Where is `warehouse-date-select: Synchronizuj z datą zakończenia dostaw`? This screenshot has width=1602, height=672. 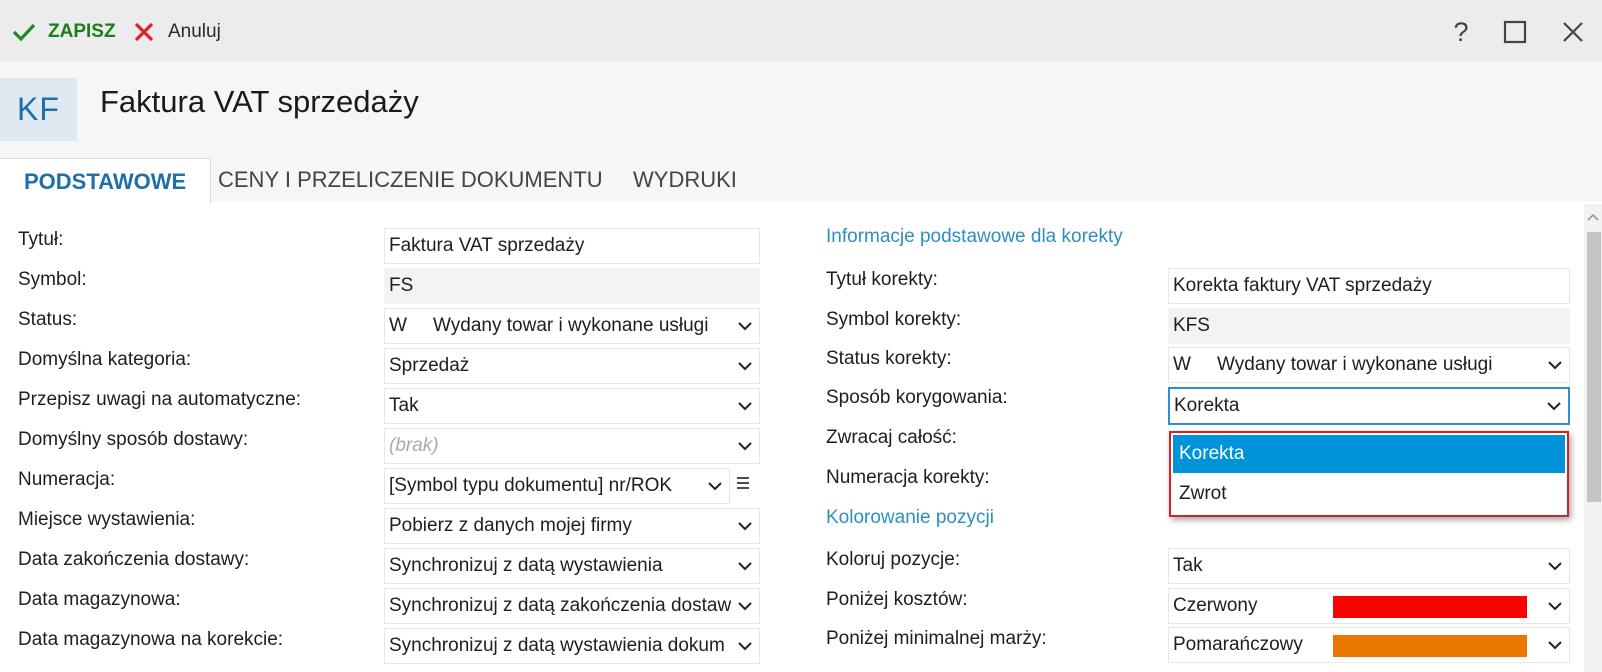
warehouse-date-select: Synchronizuj z datą zakończenia dostaw is located at coordinates (572, 606).